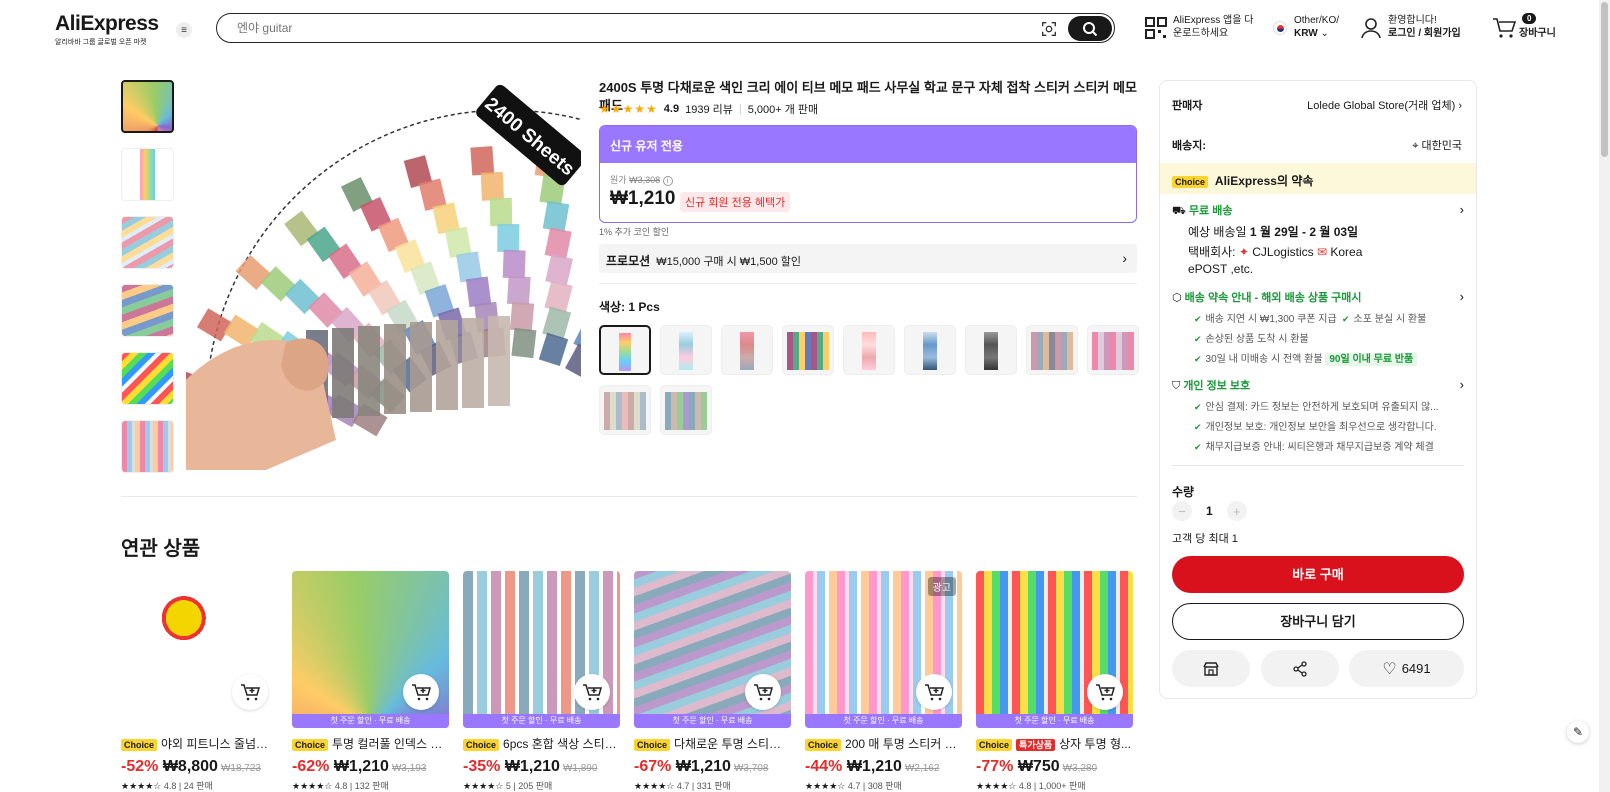 Image resolution: width=1610 pixels, height=792 pixels. What do you see at coordinates (709, 109) in the screenshot?
I see `review-count: 1939 리뷰` at bounding box center [709, 109].